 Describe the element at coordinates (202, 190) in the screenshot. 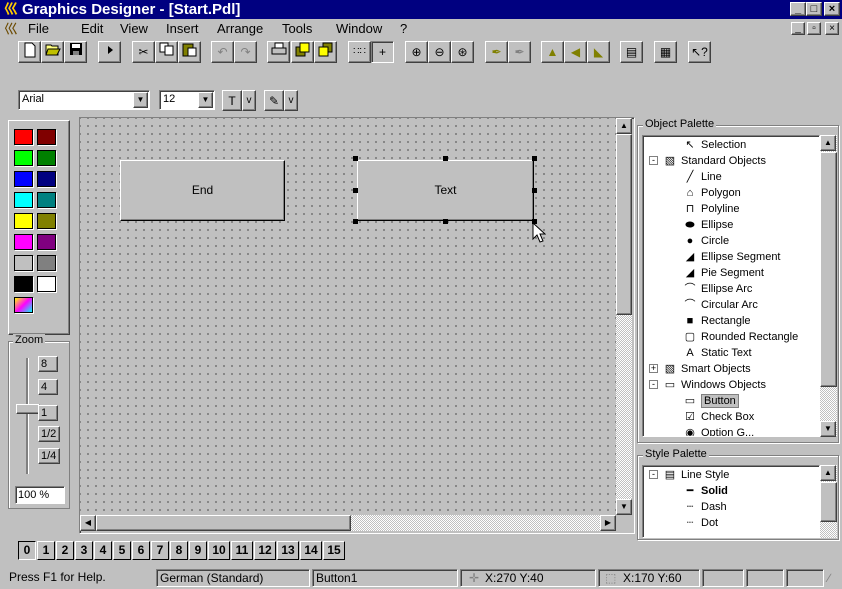

I see `canvas-button-end: End` at that location.